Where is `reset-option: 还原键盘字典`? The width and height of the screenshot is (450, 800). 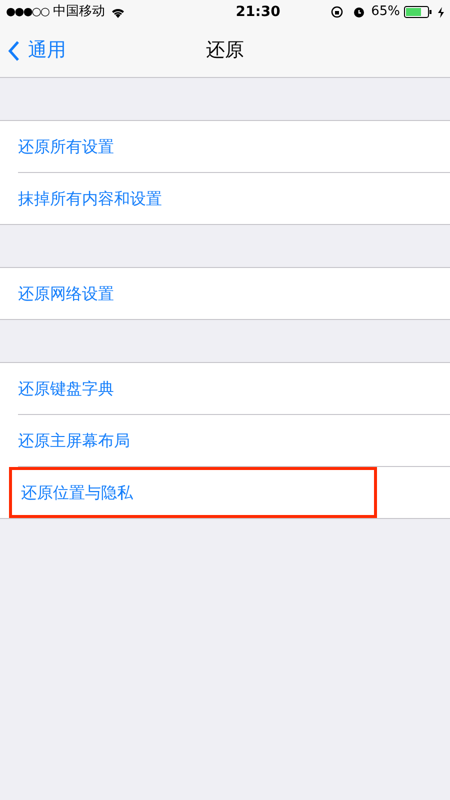
reset-option: 还原键盘字典 is located at coordinates (234, 388).